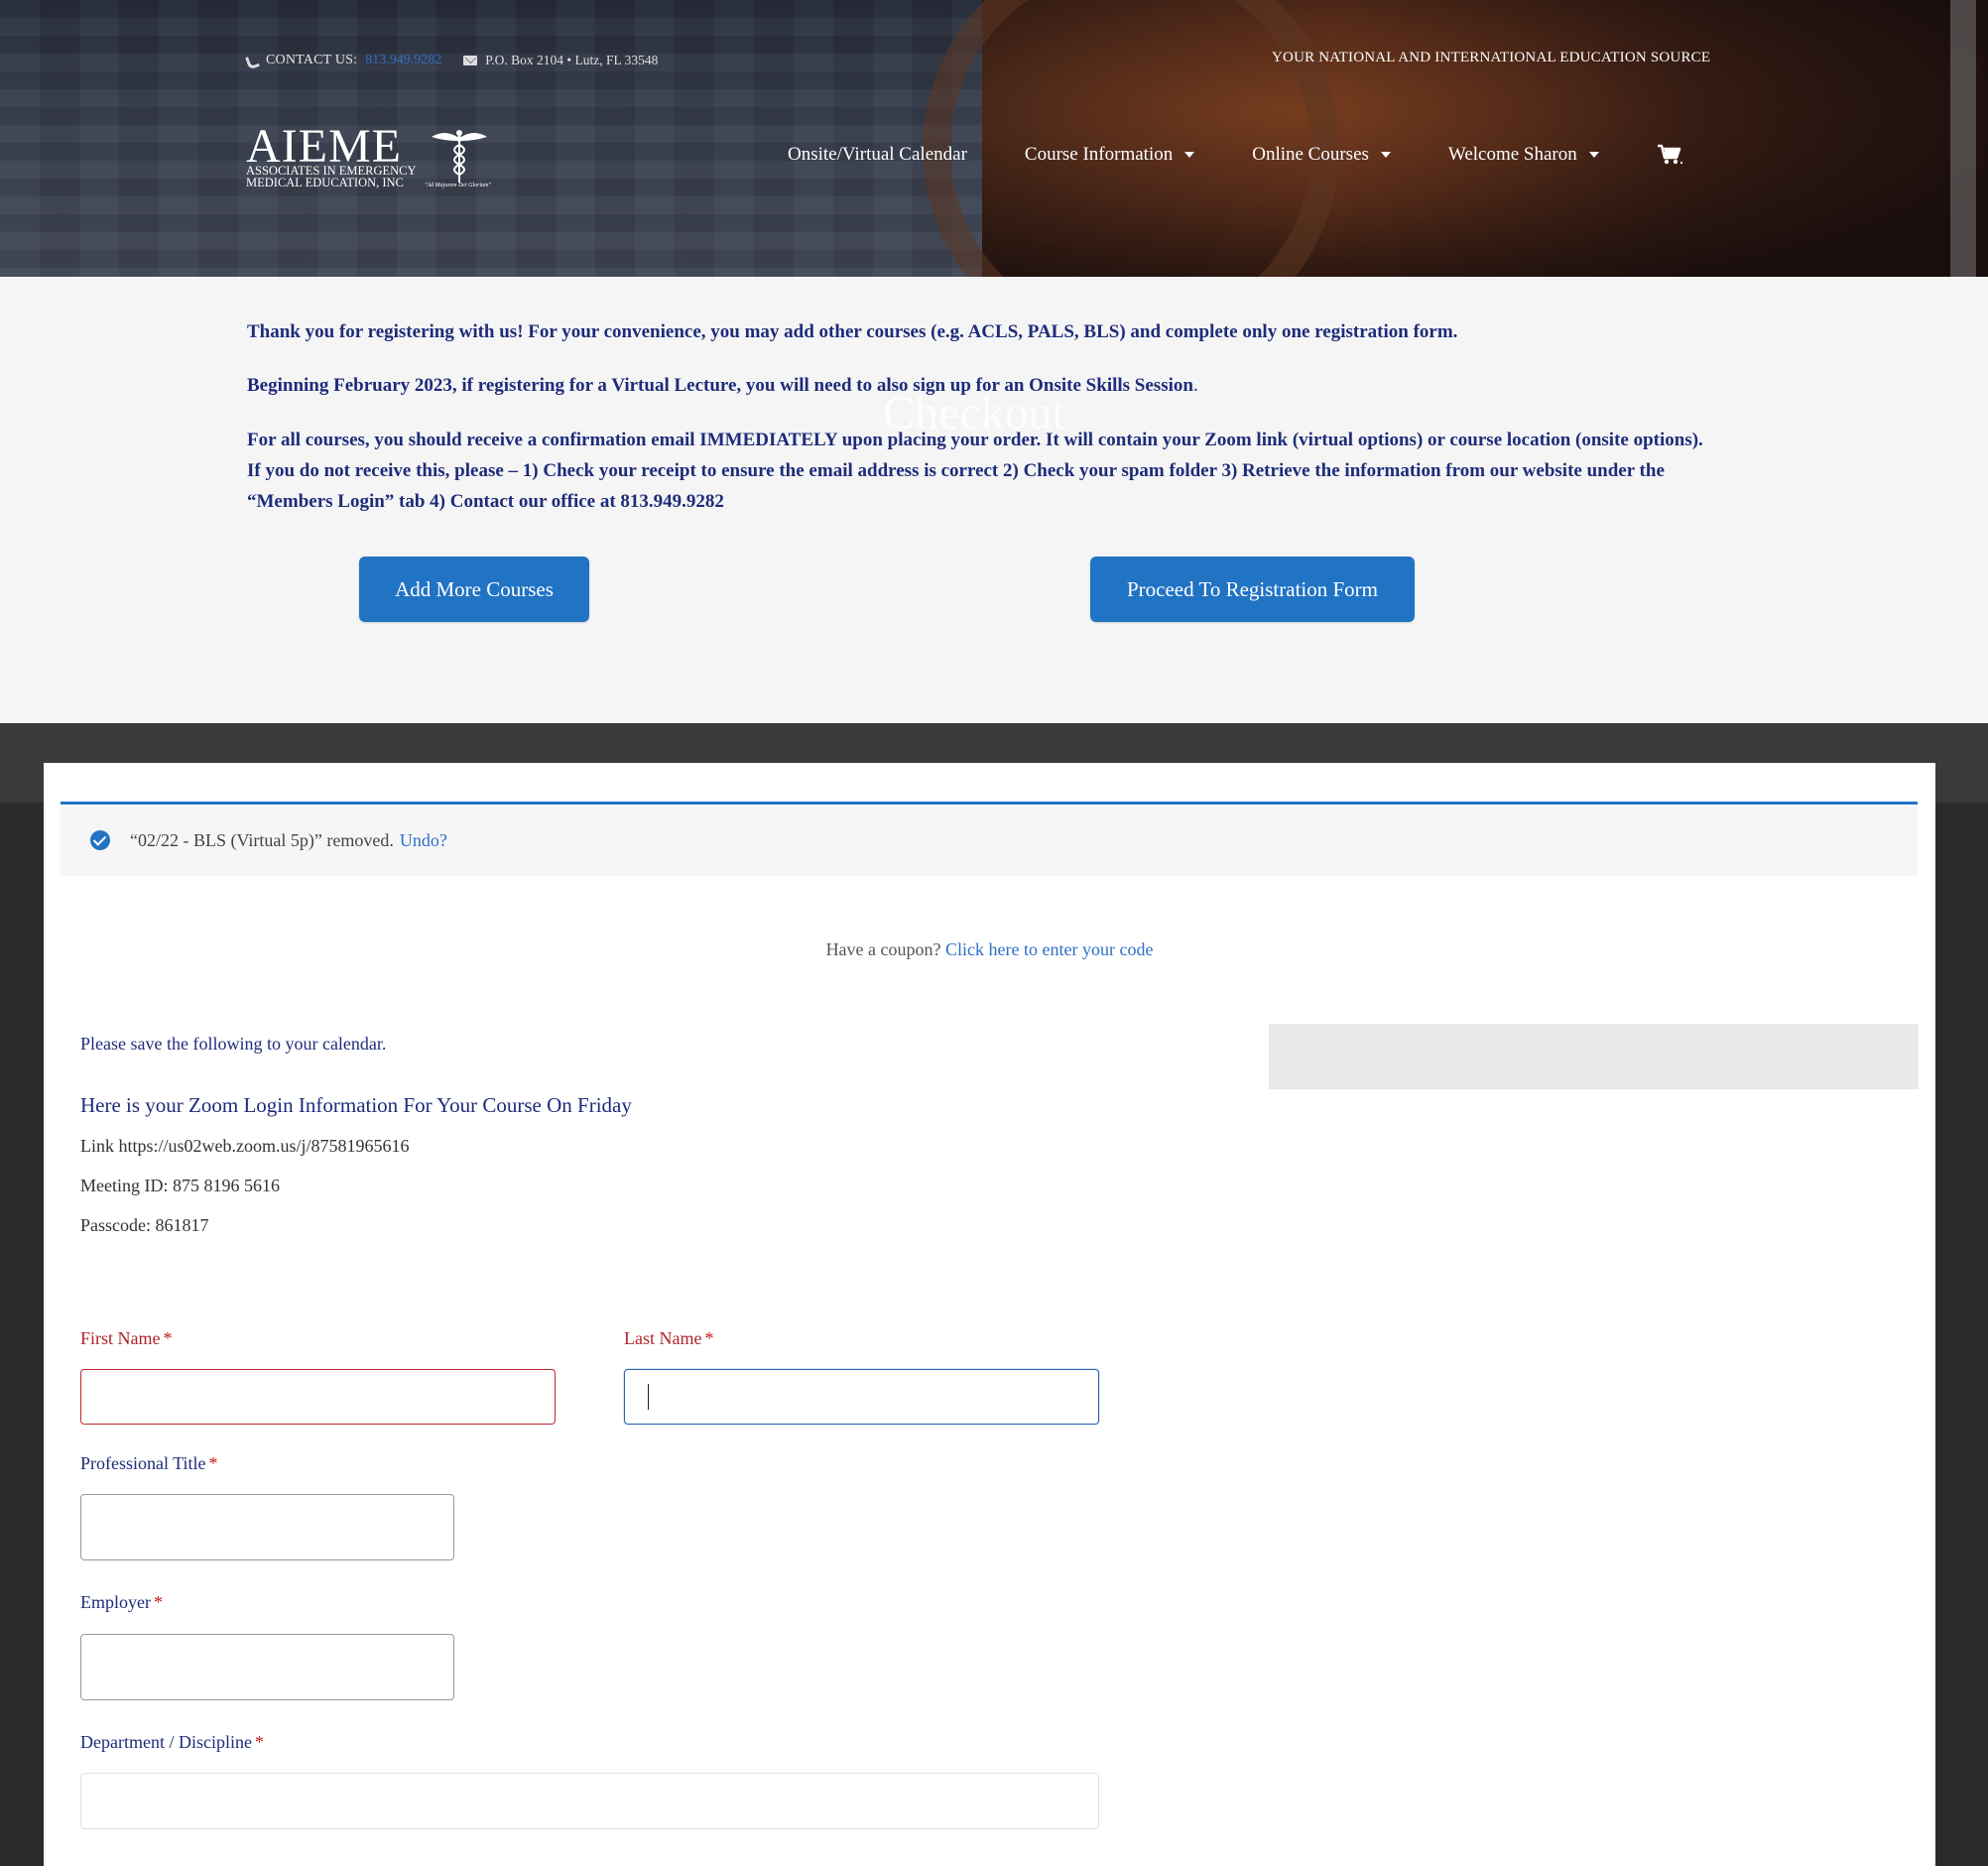  Describe the element at coordinates (262, 839) in the screenshot. I see `alert-message: “02/22 - BLS (Virtual 5p)” removed.` at that location.